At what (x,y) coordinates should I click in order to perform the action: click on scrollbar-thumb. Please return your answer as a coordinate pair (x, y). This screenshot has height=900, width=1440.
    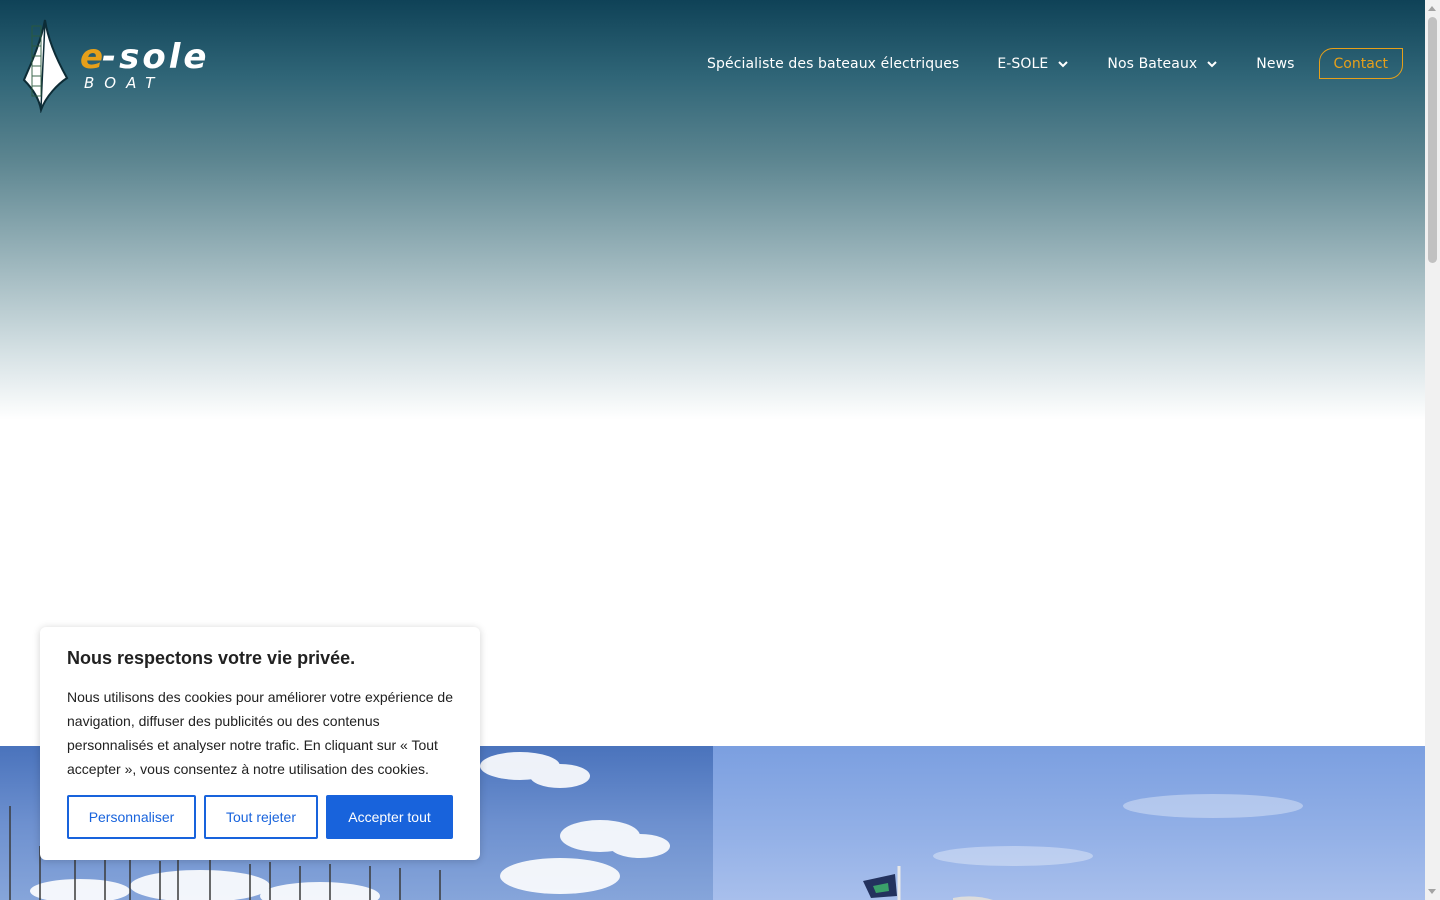
    Looking at the image, I should click on (1432, 140).